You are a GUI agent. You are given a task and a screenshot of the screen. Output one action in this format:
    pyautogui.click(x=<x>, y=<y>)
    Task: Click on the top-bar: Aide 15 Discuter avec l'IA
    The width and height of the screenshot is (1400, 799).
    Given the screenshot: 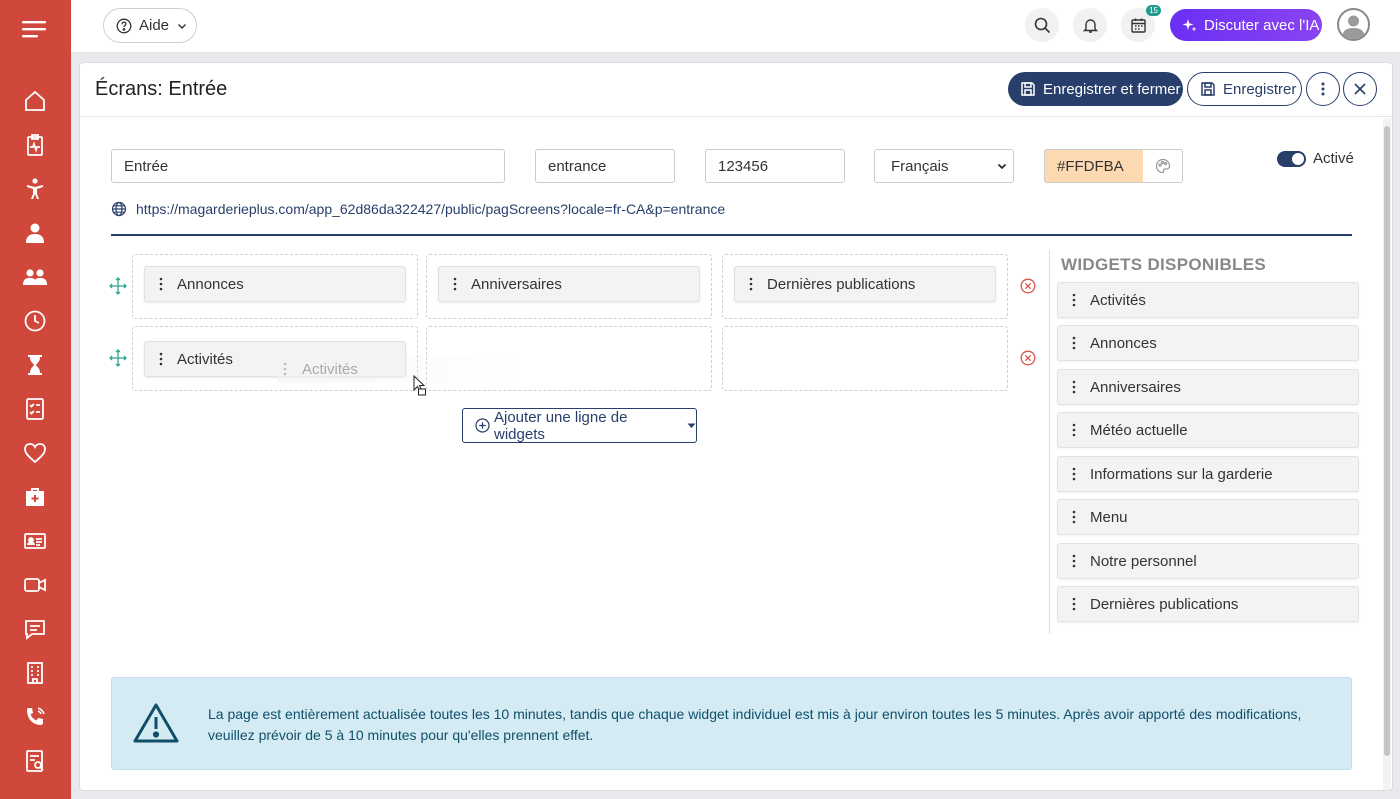 What is the action you would take?
    pyautogui.click(x=735, y=26)
    